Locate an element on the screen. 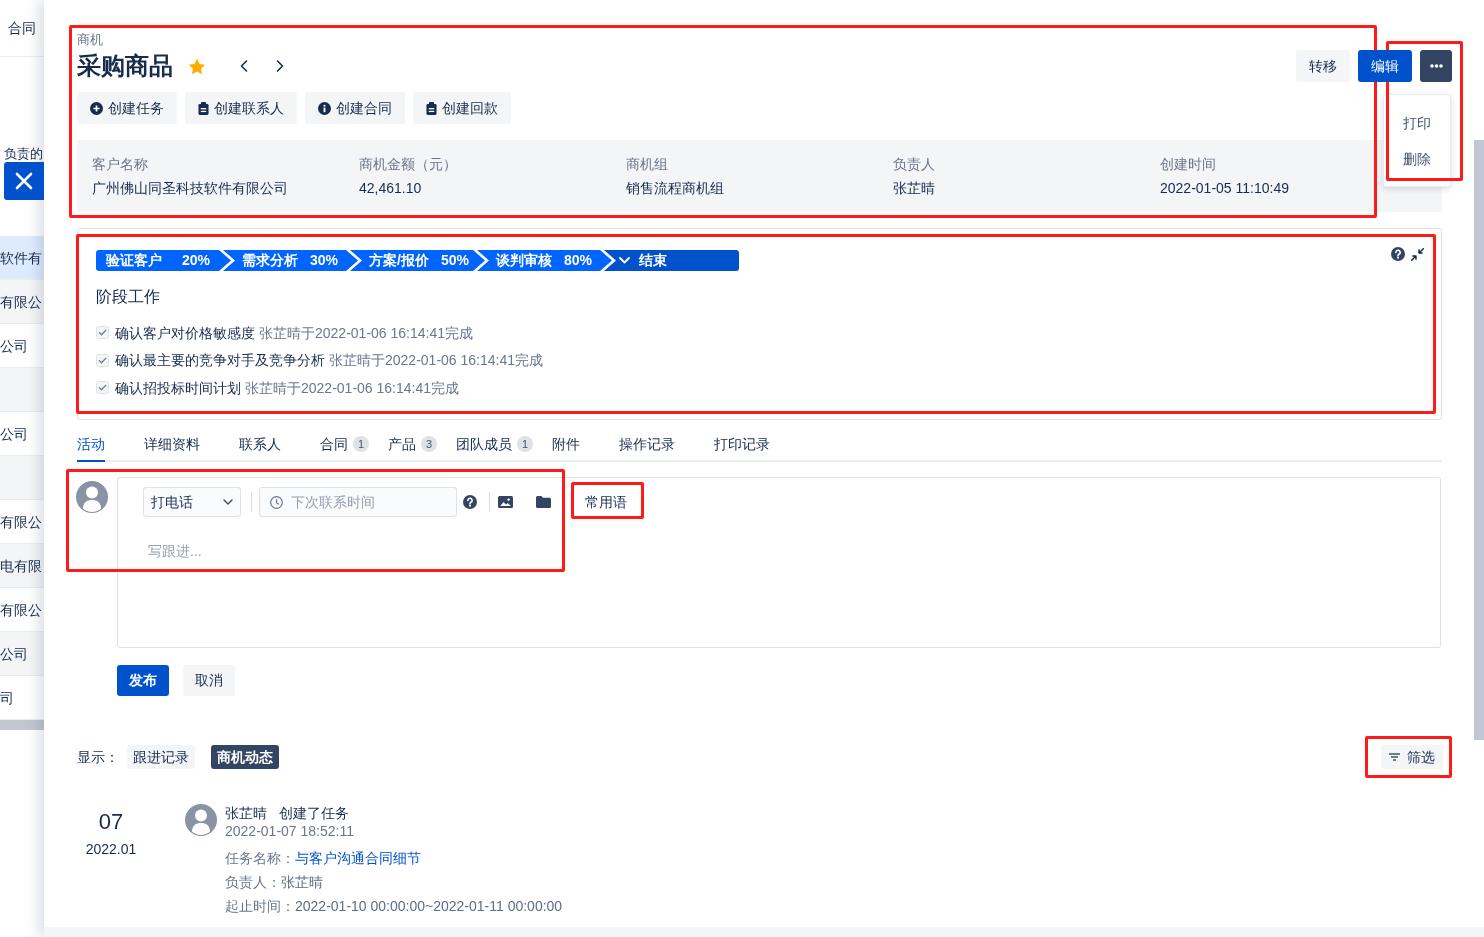  stage-step: 验证客户 20% is located at coordinates (163, 260).